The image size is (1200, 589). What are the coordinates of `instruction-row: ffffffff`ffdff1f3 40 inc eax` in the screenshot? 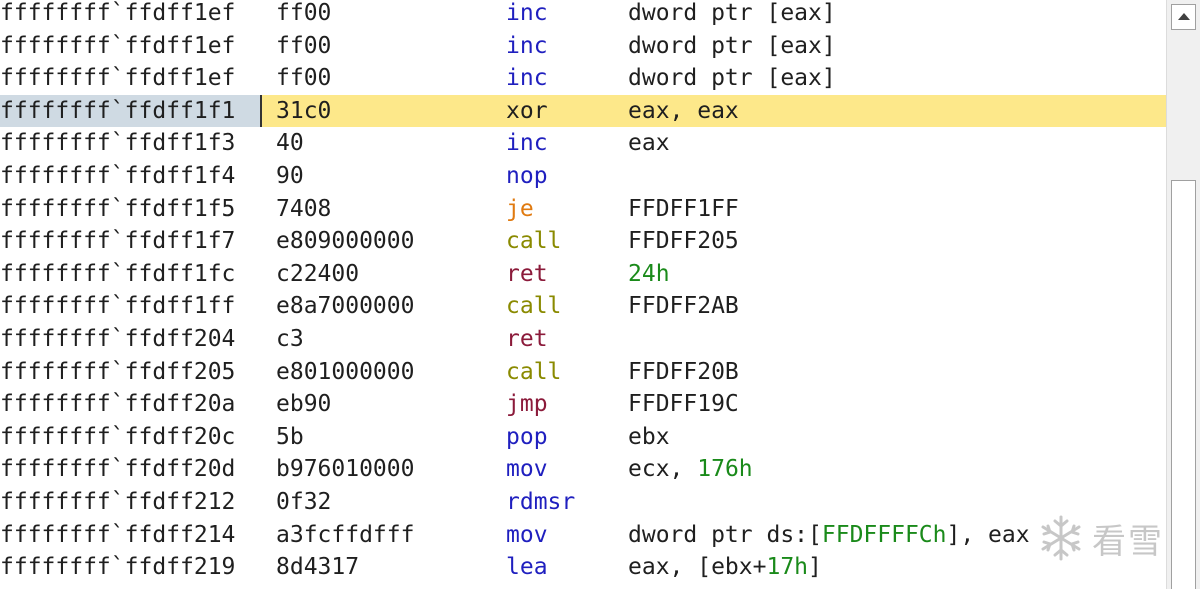 It's located at (583, 143).